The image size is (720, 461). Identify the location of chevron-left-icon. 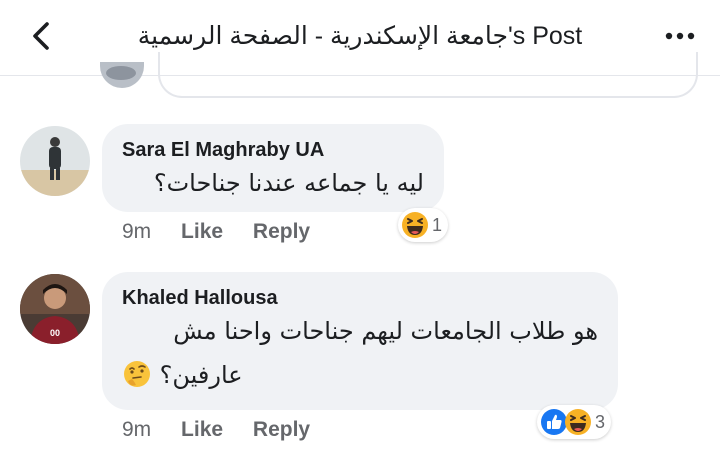
(41, 36).